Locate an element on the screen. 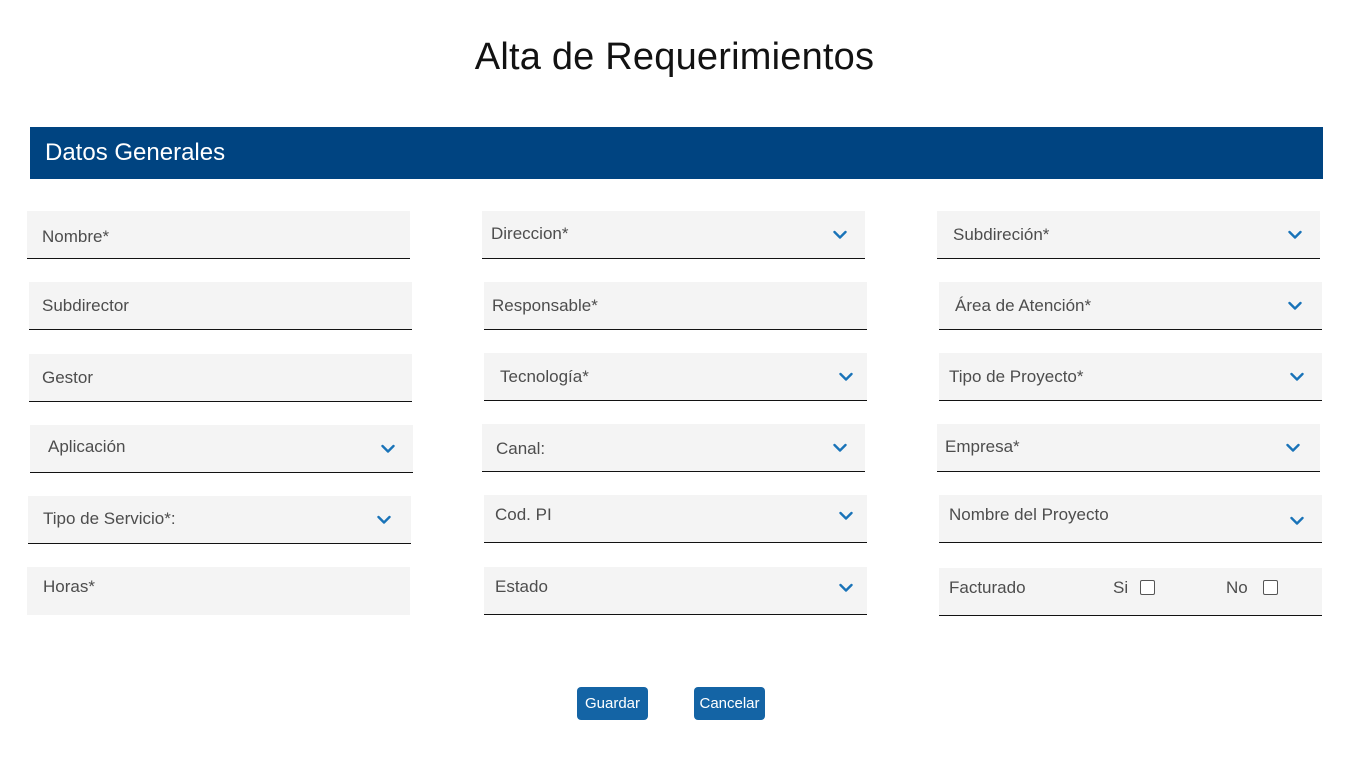 Image resolution: width=1349 pixels, height=758 pixels. tecnologia-label: Tecnología* is located at coordinates (544, 376).